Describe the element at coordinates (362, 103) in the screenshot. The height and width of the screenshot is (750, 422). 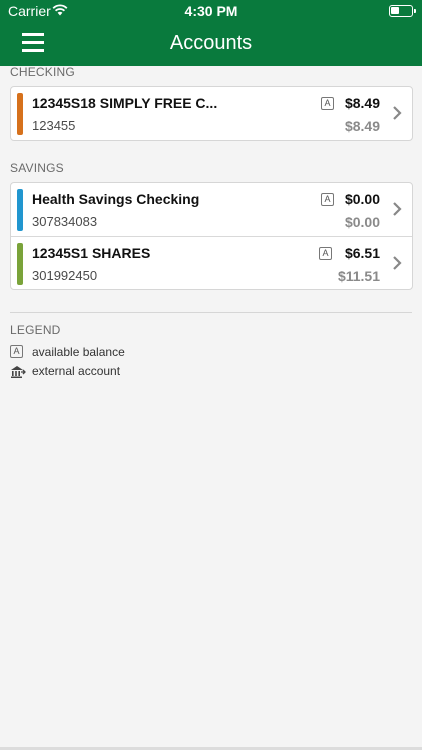
I see `available-balance: $8.49` at that location.